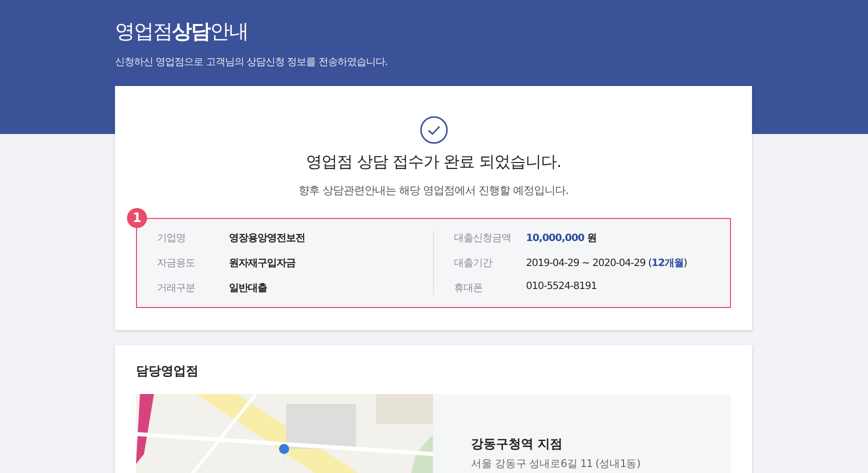  I want to click on check-circle-icon, so click(434, 130).